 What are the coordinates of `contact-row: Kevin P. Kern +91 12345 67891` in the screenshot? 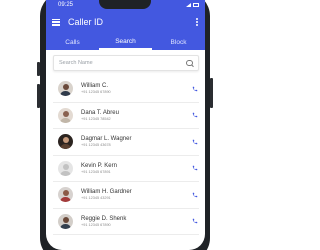 It's located at (126, 169).